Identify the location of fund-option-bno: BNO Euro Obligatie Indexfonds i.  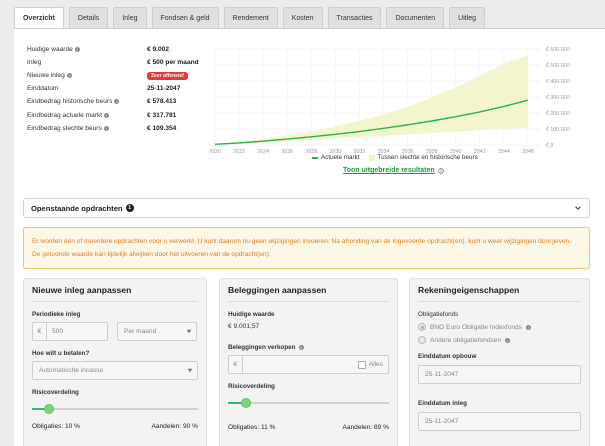
(499, 327).